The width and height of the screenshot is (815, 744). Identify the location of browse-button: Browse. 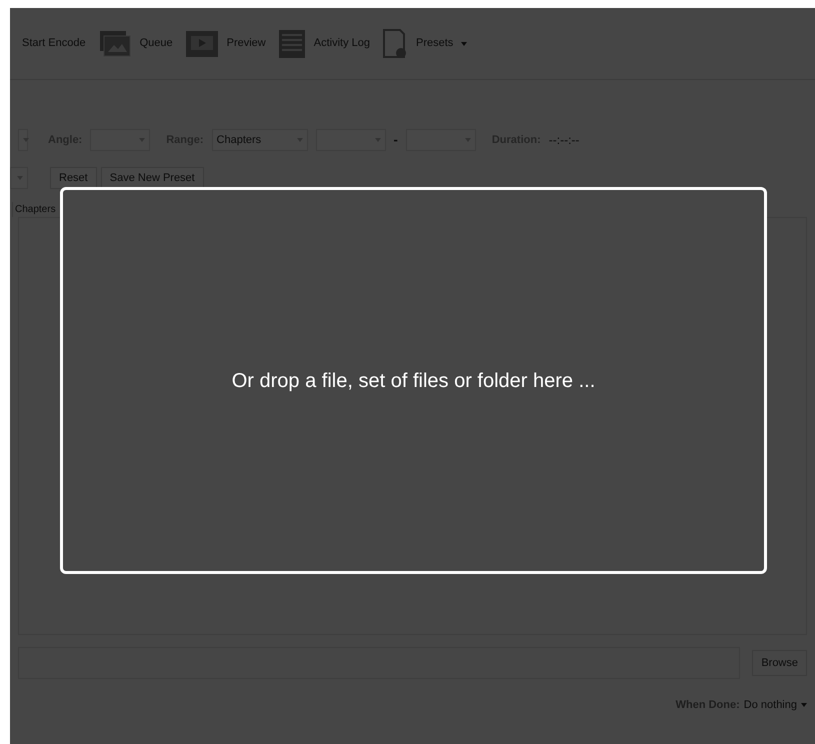
(779, 663).